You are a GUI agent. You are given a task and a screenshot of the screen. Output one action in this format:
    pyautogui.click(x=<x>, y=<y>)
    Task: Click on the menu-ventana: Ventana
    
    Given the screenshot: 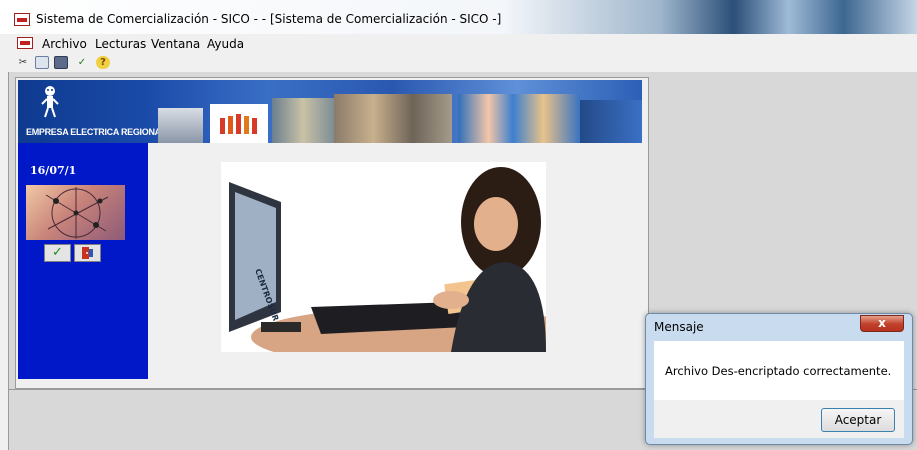 What is the action you would take?
    pyautogui.click(x=175, y=44)
    